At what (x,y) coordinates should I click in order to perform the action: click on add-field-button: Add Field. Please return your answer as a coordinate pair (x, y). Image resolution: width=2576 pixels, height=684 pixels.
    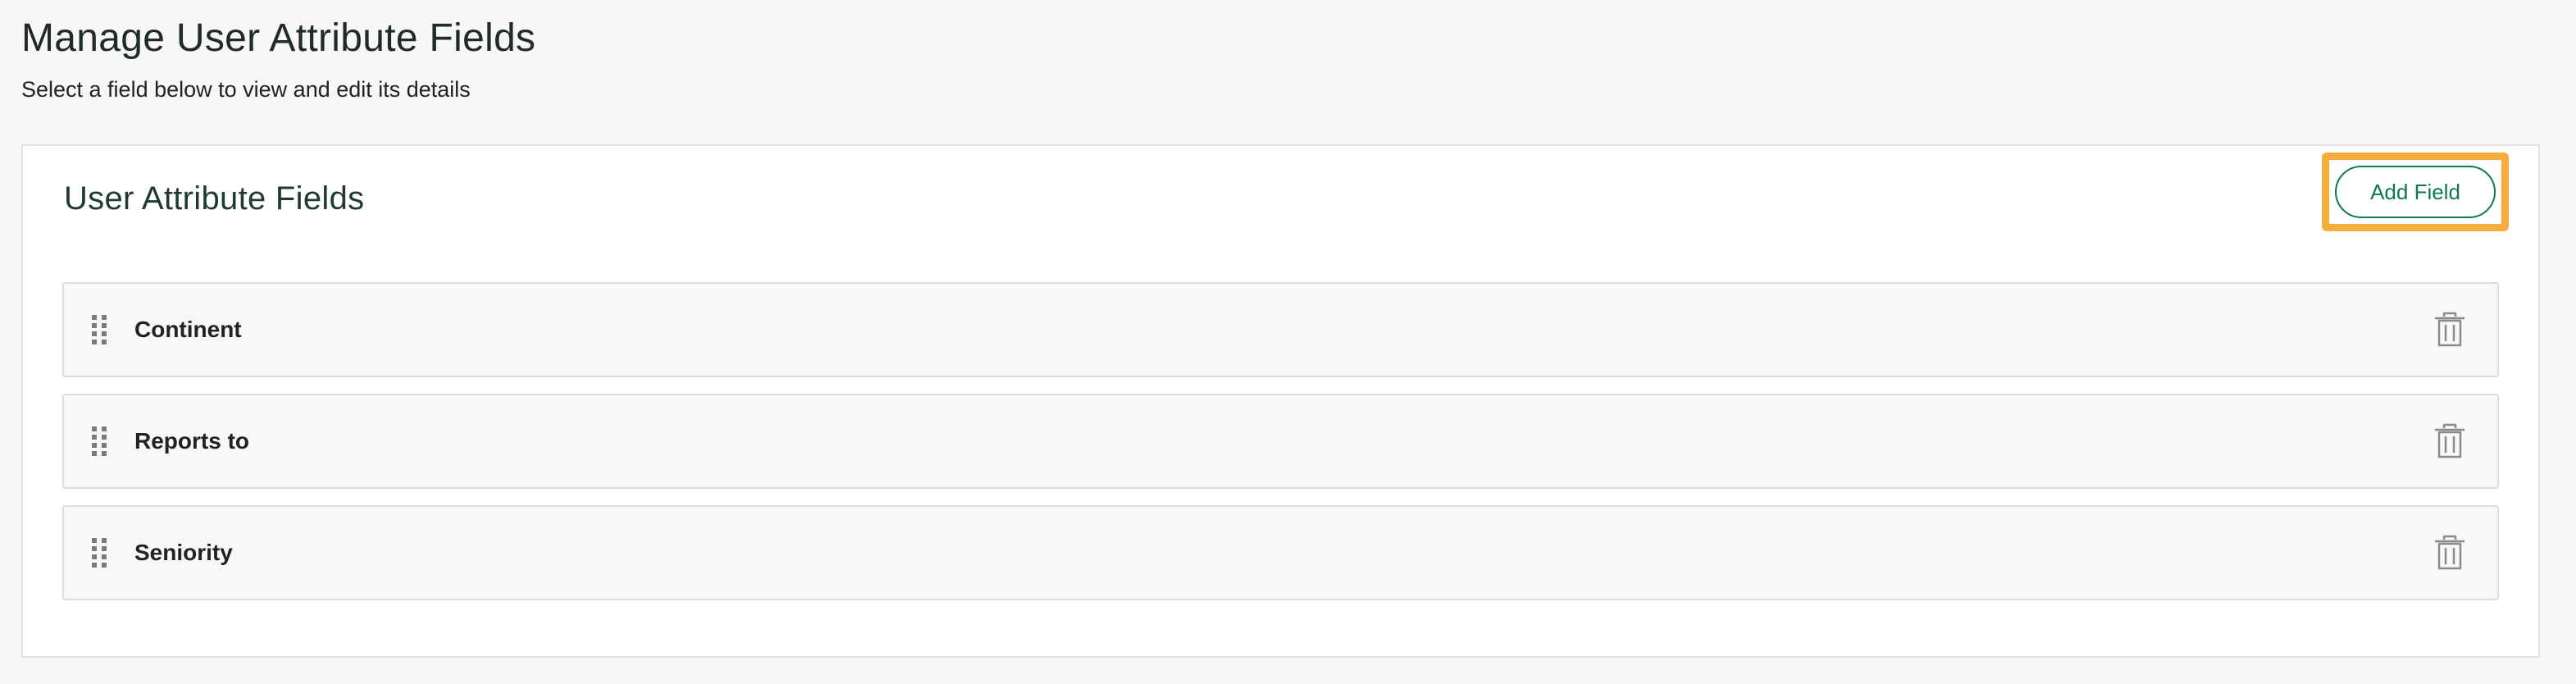
    Looking at the image, I should click on (2415, 192).